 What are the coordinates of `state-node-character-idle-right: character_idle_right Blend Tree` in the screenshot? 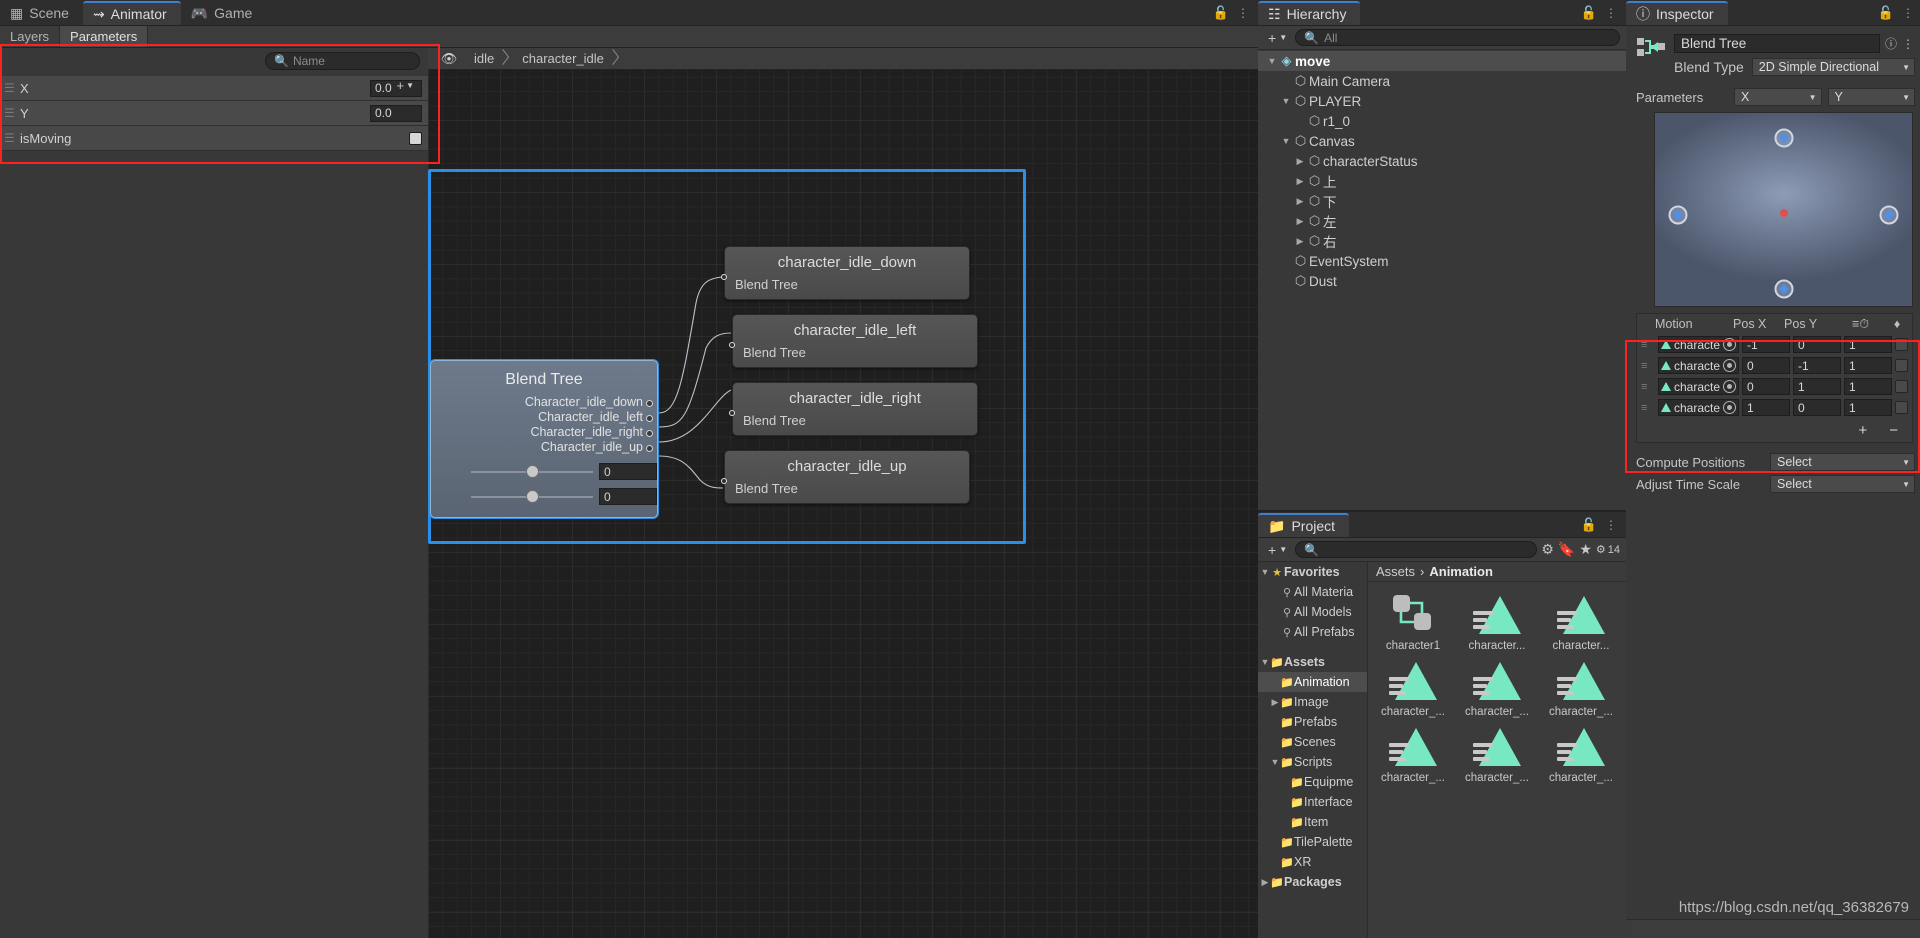 It's located at (855, 409).